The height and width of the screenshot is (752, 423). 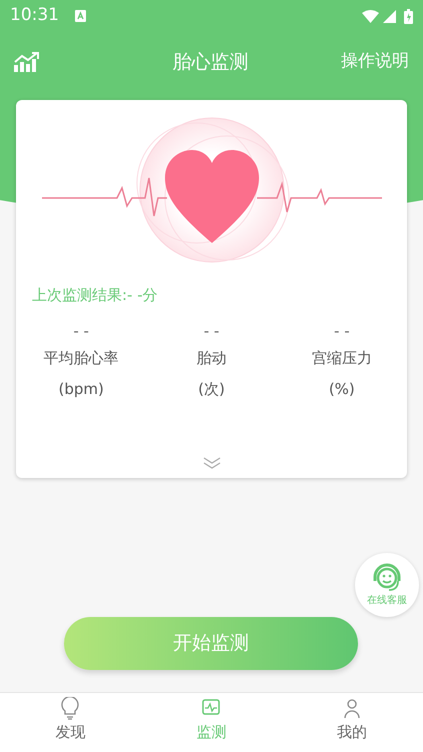 What do you see at coordinates (211, 722) in the screenshot?
I see `nav-tab: 监测` at bounding box center [211, 722].